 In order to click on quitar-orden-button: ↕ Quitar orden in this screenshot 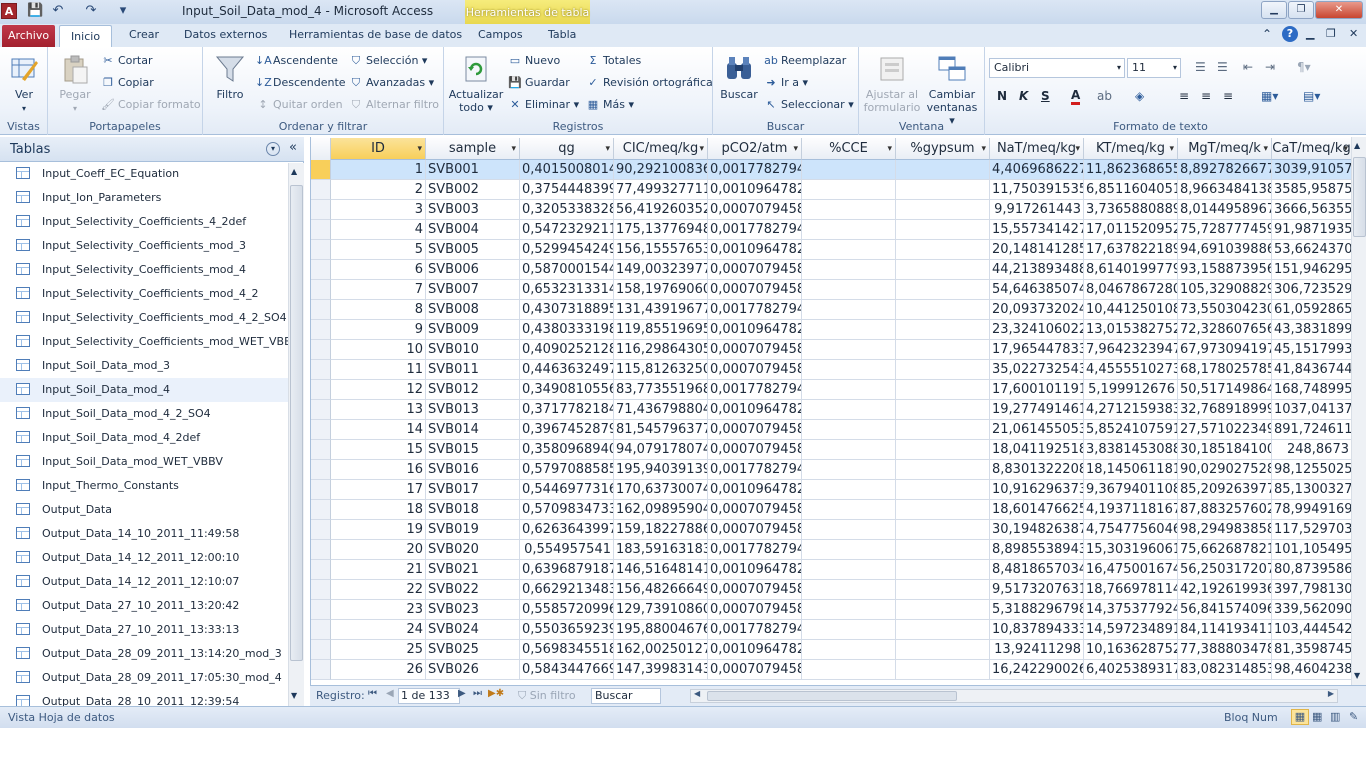, I will do `click(298, 105)`.